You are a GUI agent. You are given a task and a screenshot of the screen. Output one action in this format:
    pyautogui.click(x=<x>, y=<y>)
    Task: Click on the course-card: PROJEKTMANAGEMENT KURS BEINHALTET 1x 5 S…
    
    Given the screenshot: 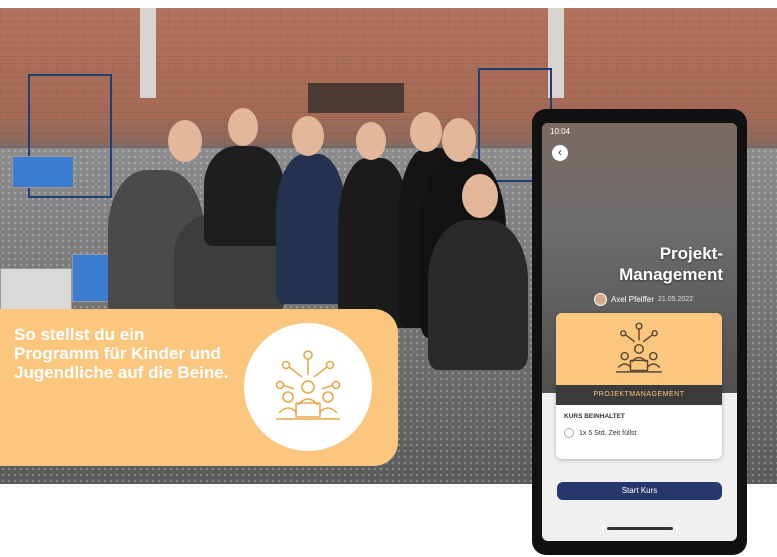 What is the action you would take?
    pyautogui.click(x=639, y=386)
    